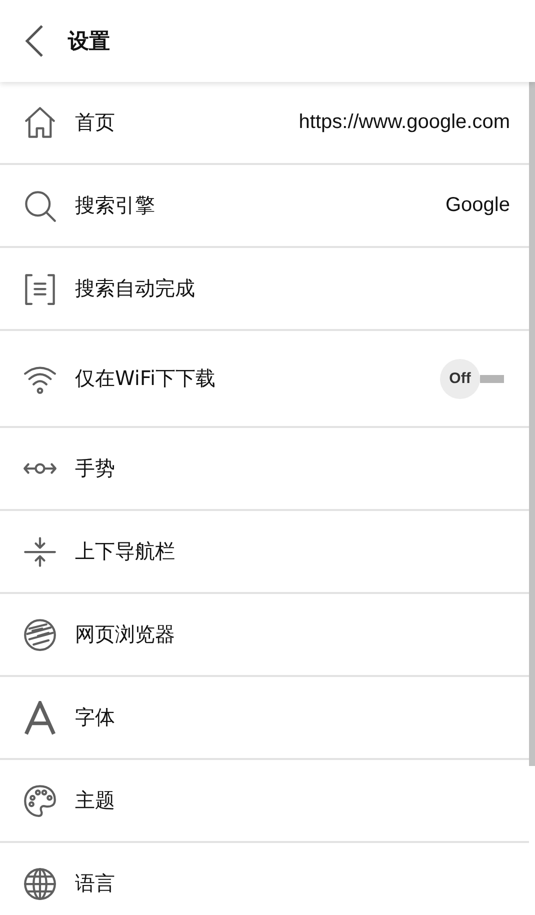  Describe the element at coordinates (404, 122) in the screenshot. I see `setting-value: https://www.google.com` at that location.